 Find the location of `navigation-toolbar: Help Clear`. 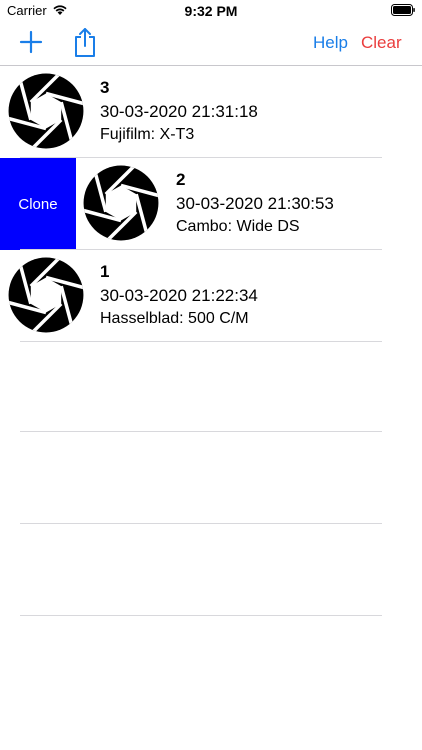

navigation-toolbar: Help Clear is located at coordinates (211, 44).